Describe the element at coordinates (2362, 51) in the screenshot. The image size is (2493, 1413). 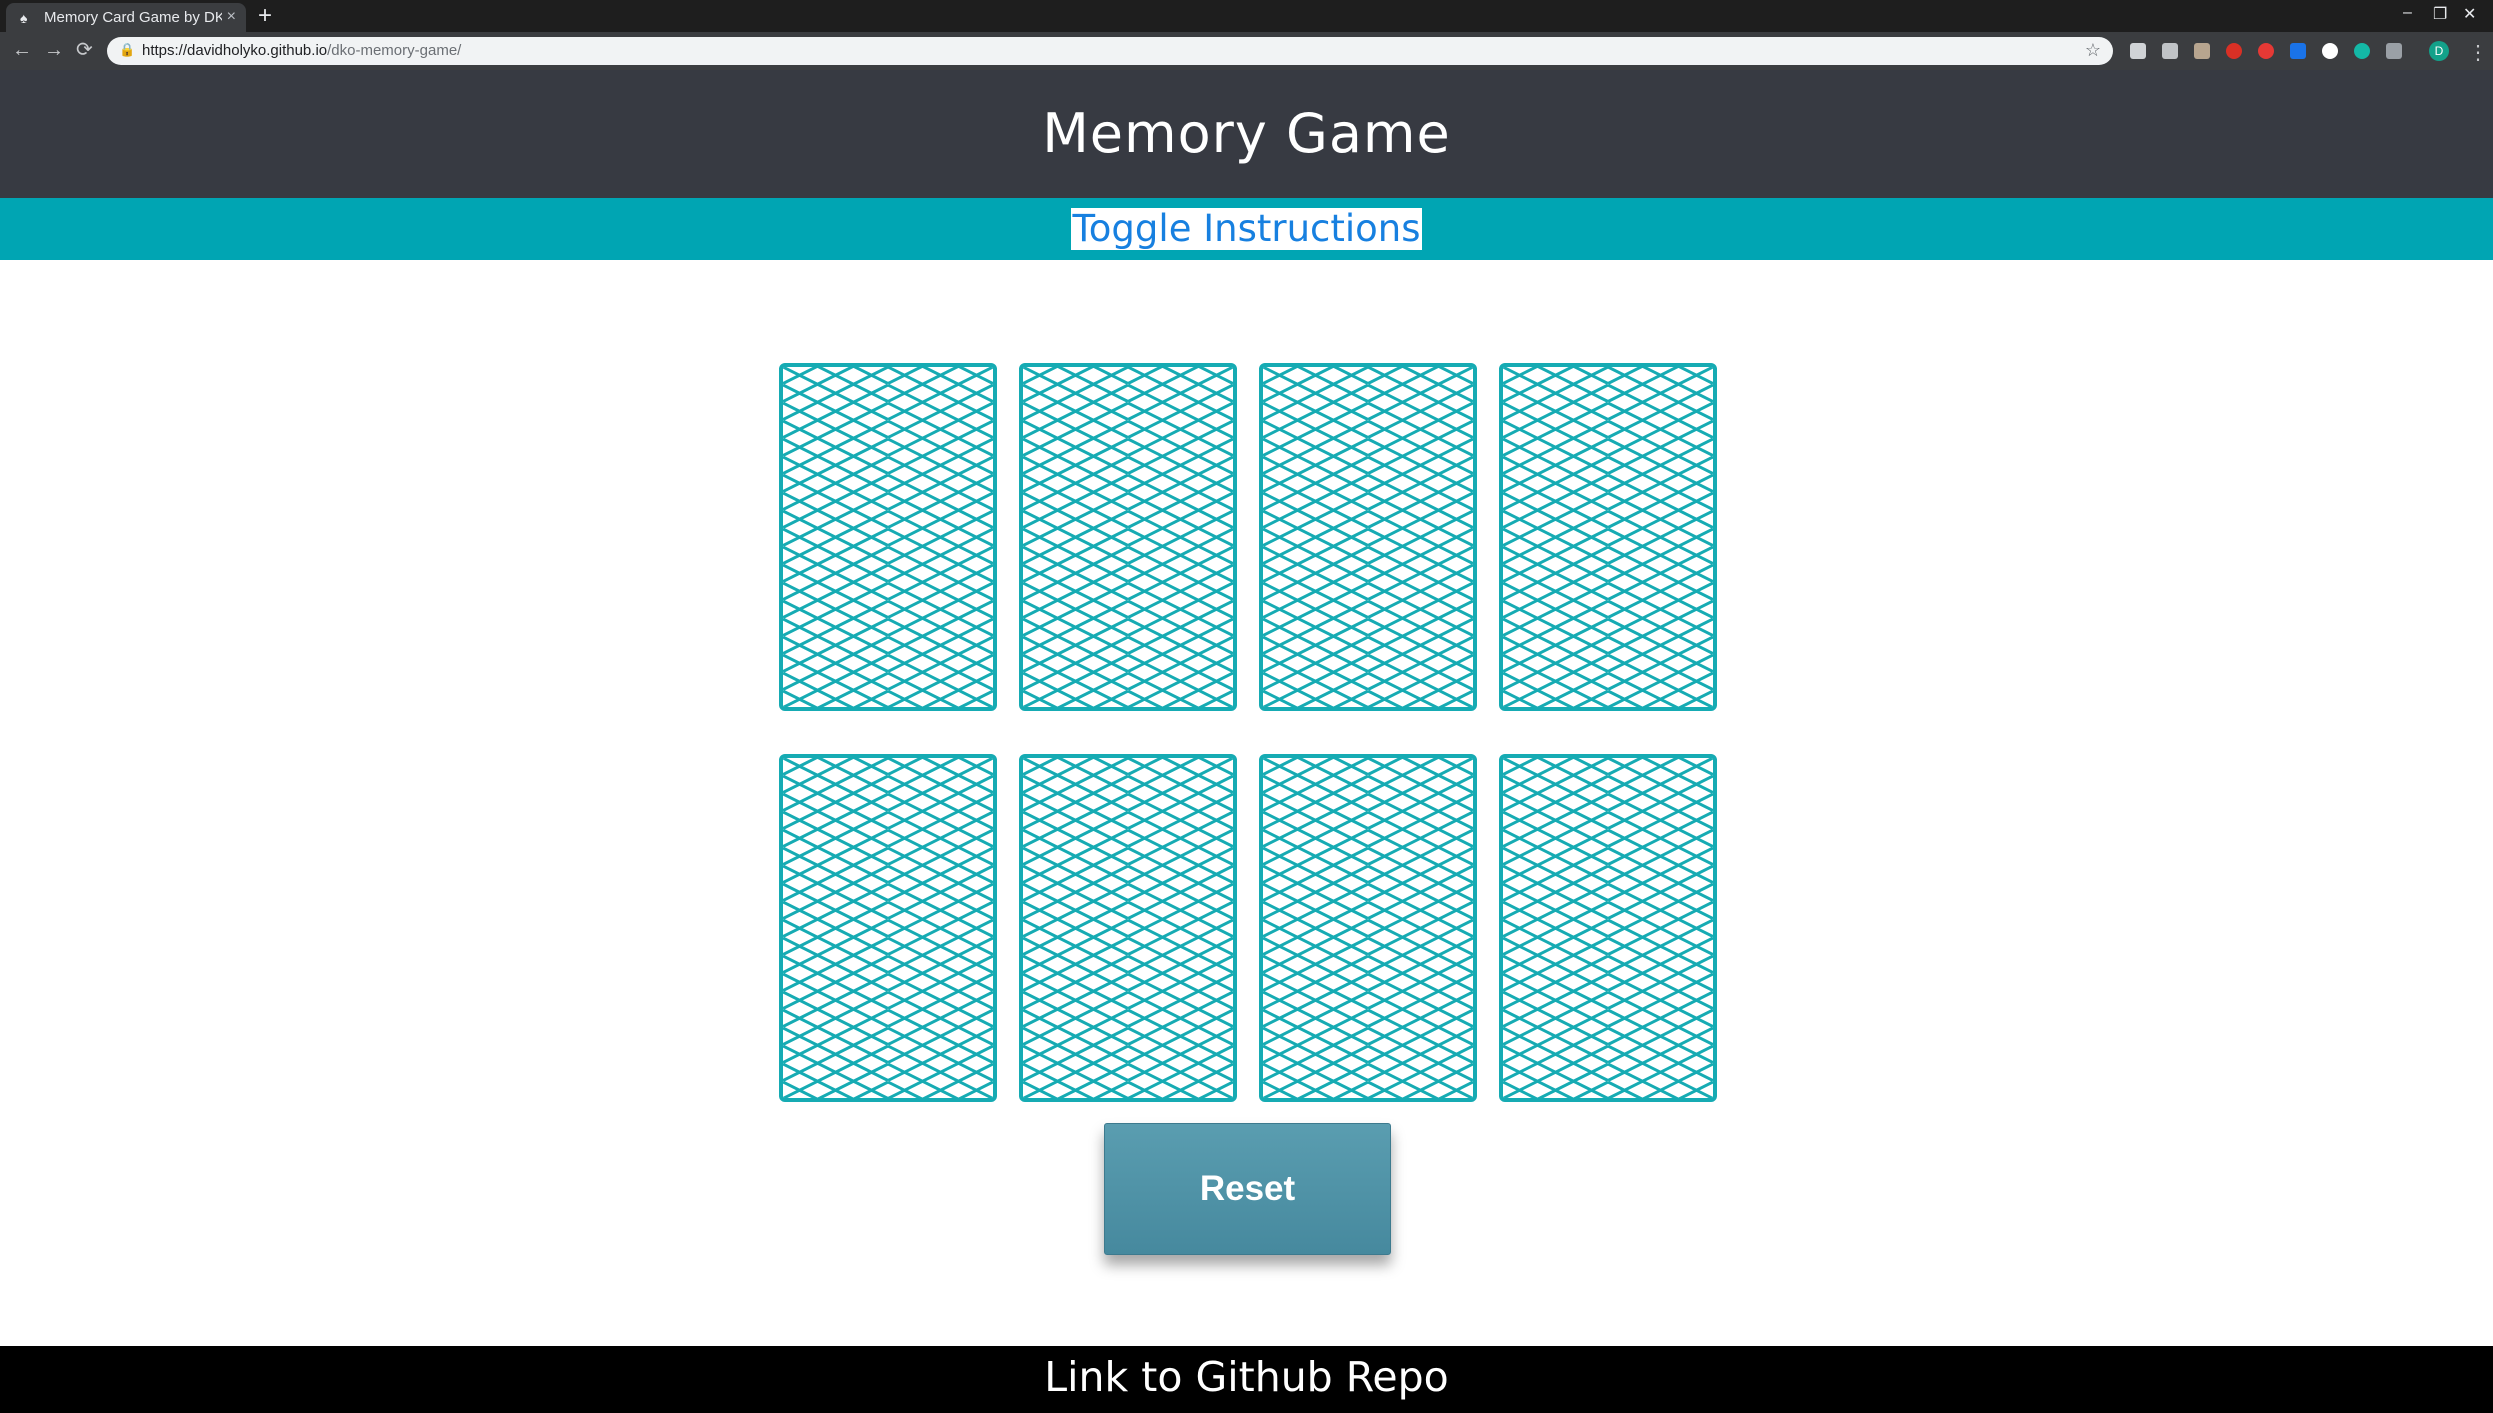
I see `extension-m-icon` at that location.